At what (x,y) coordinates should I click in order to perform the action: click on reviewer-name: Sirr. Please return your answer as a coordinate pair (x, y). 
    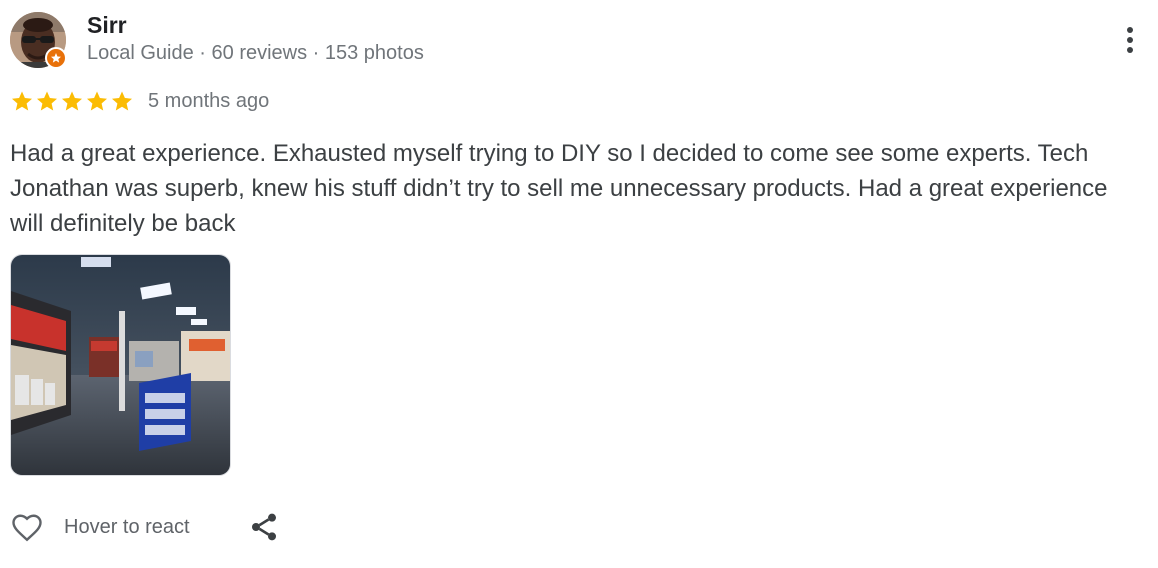
    Looking at the image, I should click on (107, 25).